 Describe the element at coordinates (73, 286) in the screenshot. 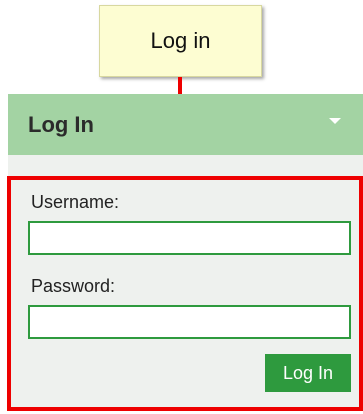

I see `password-label: Password:` at that location.